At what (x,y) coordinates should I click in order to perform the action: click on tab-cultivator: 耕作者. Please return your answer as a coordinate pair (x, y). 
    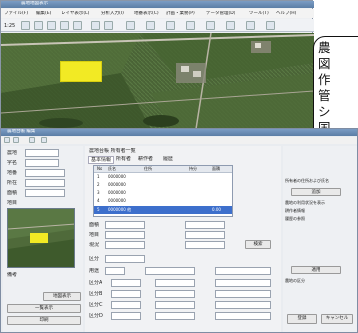
    Looking at the image, I should click on (145, 159).